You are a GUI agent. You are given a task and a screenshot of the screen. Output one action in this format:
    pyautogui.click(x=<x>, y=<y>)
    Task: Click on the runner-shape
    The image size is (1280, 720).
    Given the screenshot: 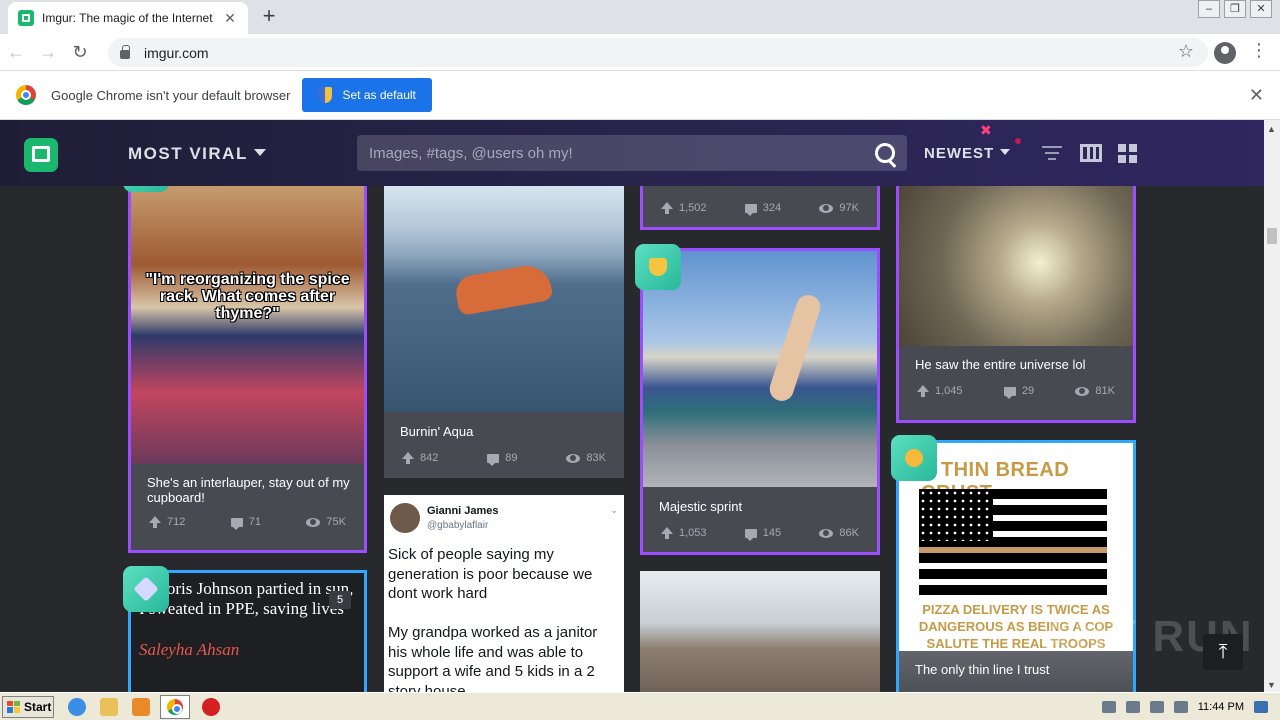 What is the action you would take?
    pyautogui.click(x=795, y=348)
    